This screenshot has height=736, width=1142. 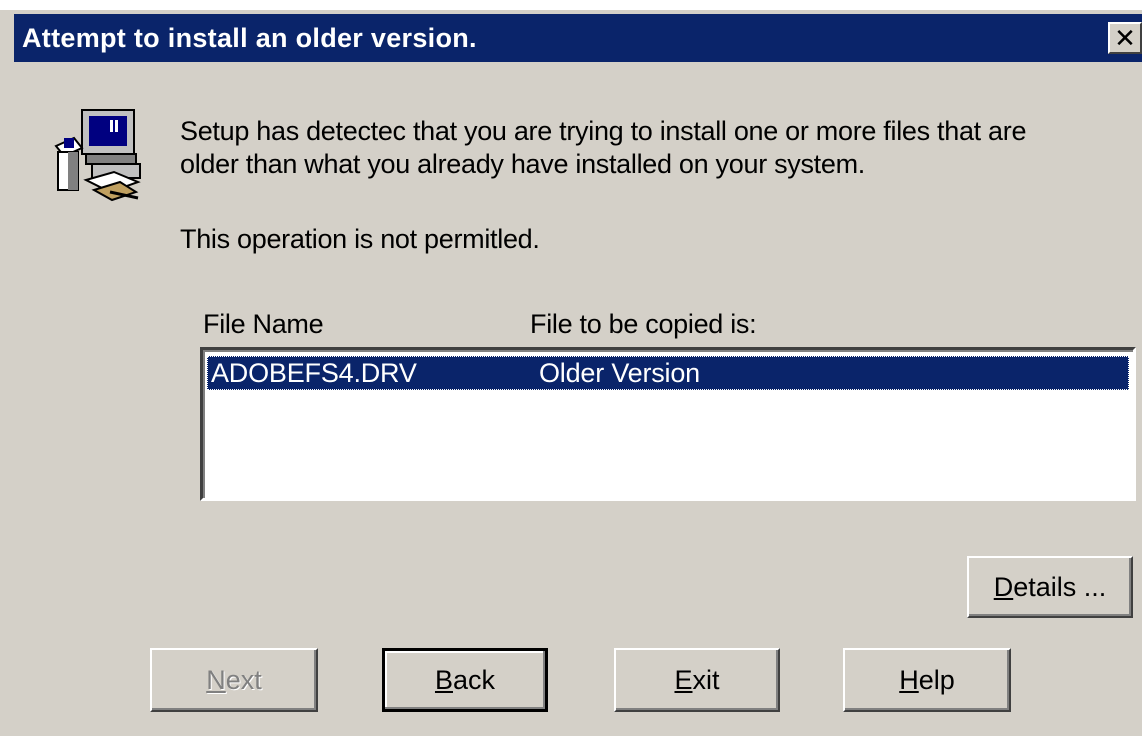 I want to click on window-left-edge, so click(x=7, y=373).